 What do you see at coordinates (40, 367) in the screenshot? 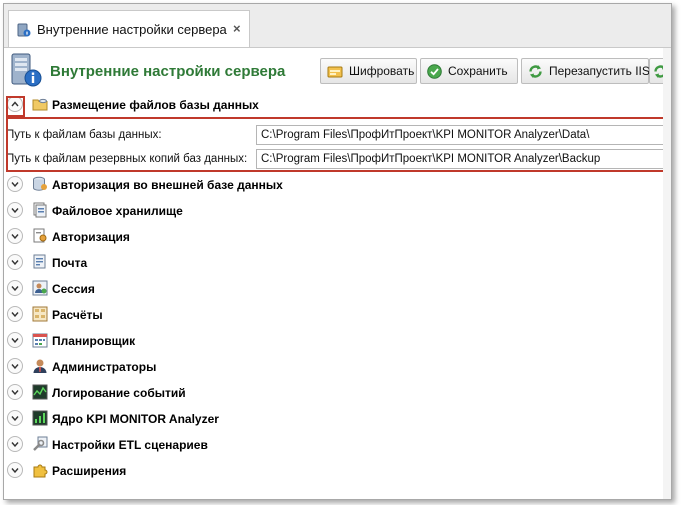
I see `admin-user-icon` at bounding box center [40, 367].